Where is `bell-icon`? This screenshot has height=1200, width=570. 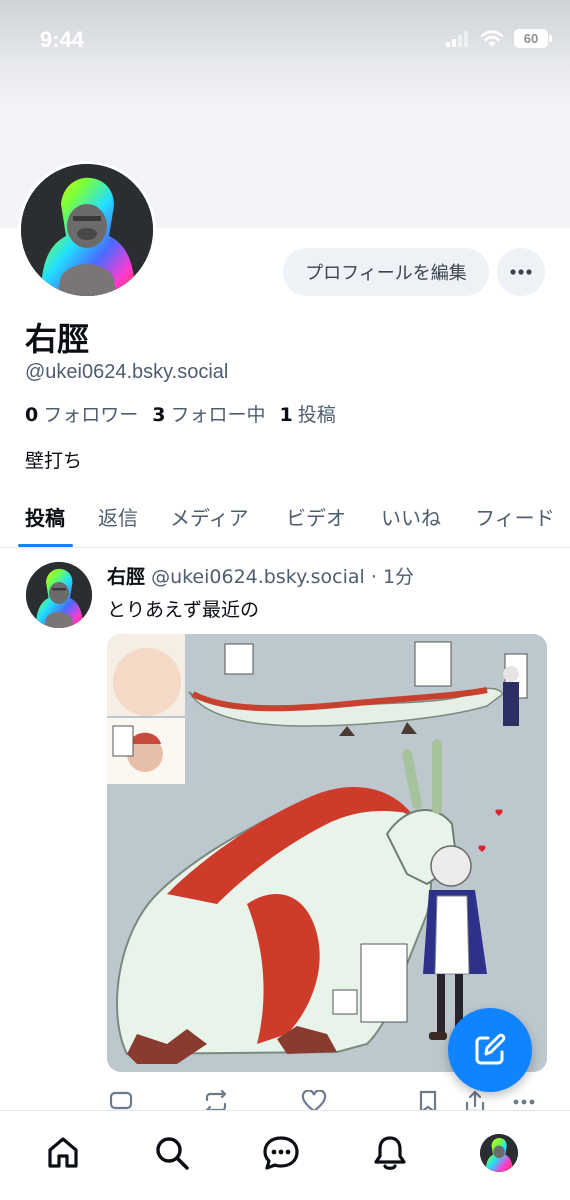 bell-icon is located at coordinates (390, 1153).